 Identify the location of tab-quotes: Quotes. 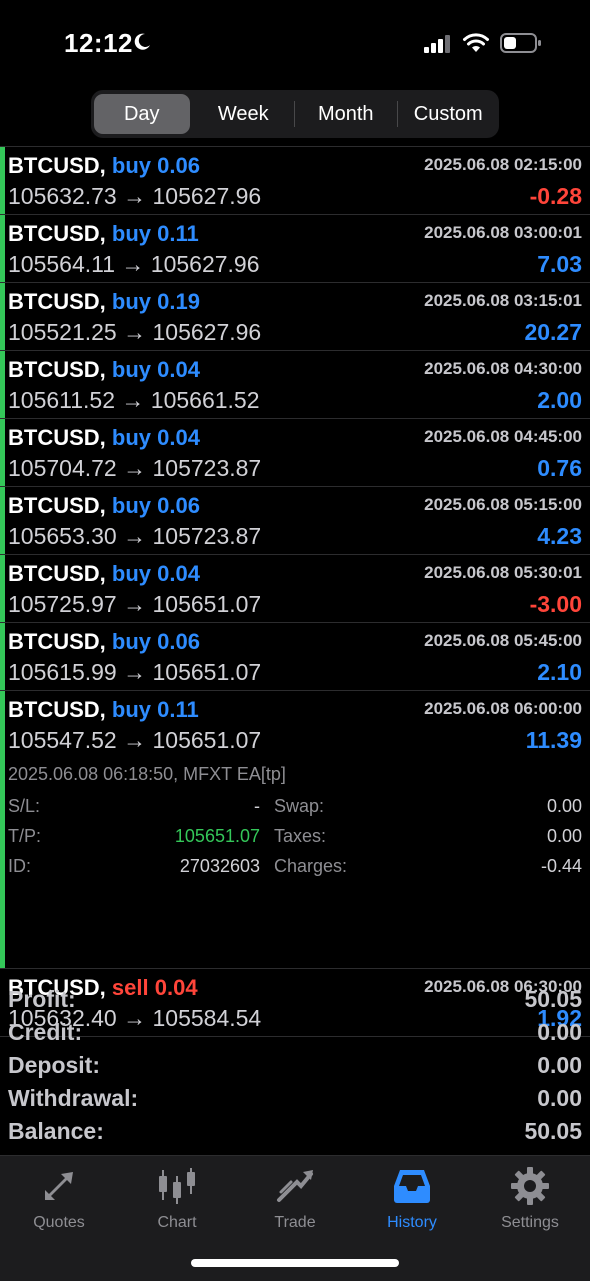
(59, 1201).